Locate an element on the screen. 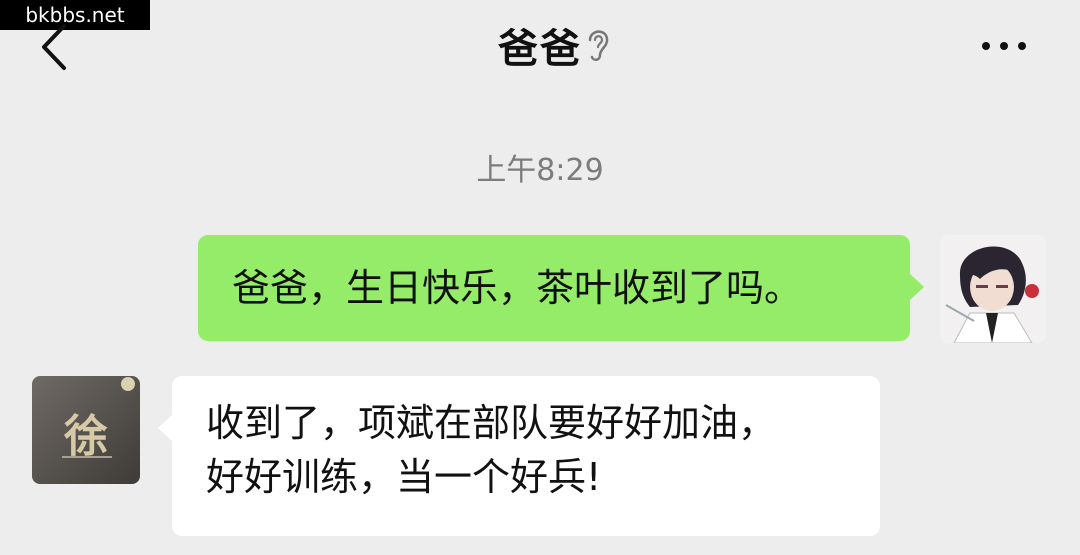 The image size is (1080, 555). dad-avatar: 徐 is located at coordinates (86, 430).